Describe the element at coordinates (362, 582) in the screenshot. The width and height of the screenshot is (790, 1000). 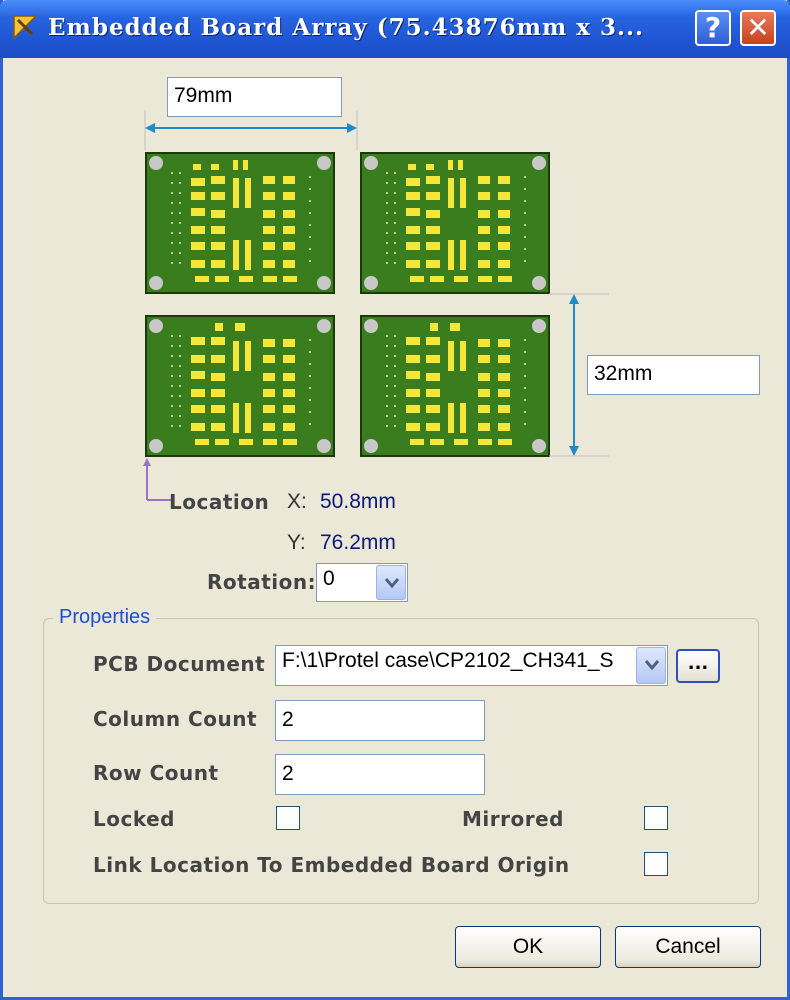
I see `rotation-select: 0` at that location.